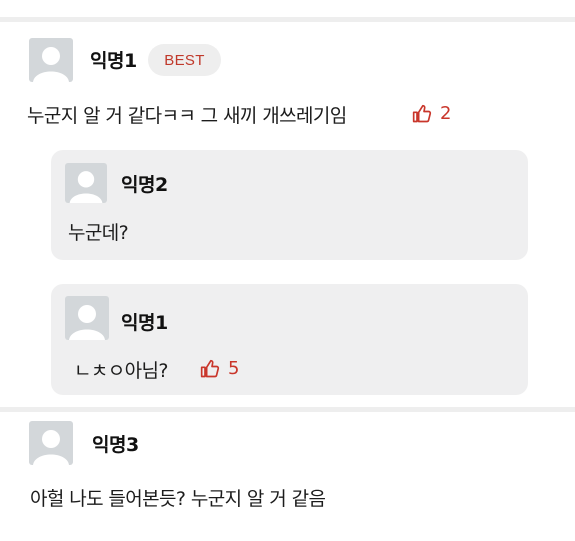 The image size is (575, 541). I want to click on top-divider, so click(287, 19).